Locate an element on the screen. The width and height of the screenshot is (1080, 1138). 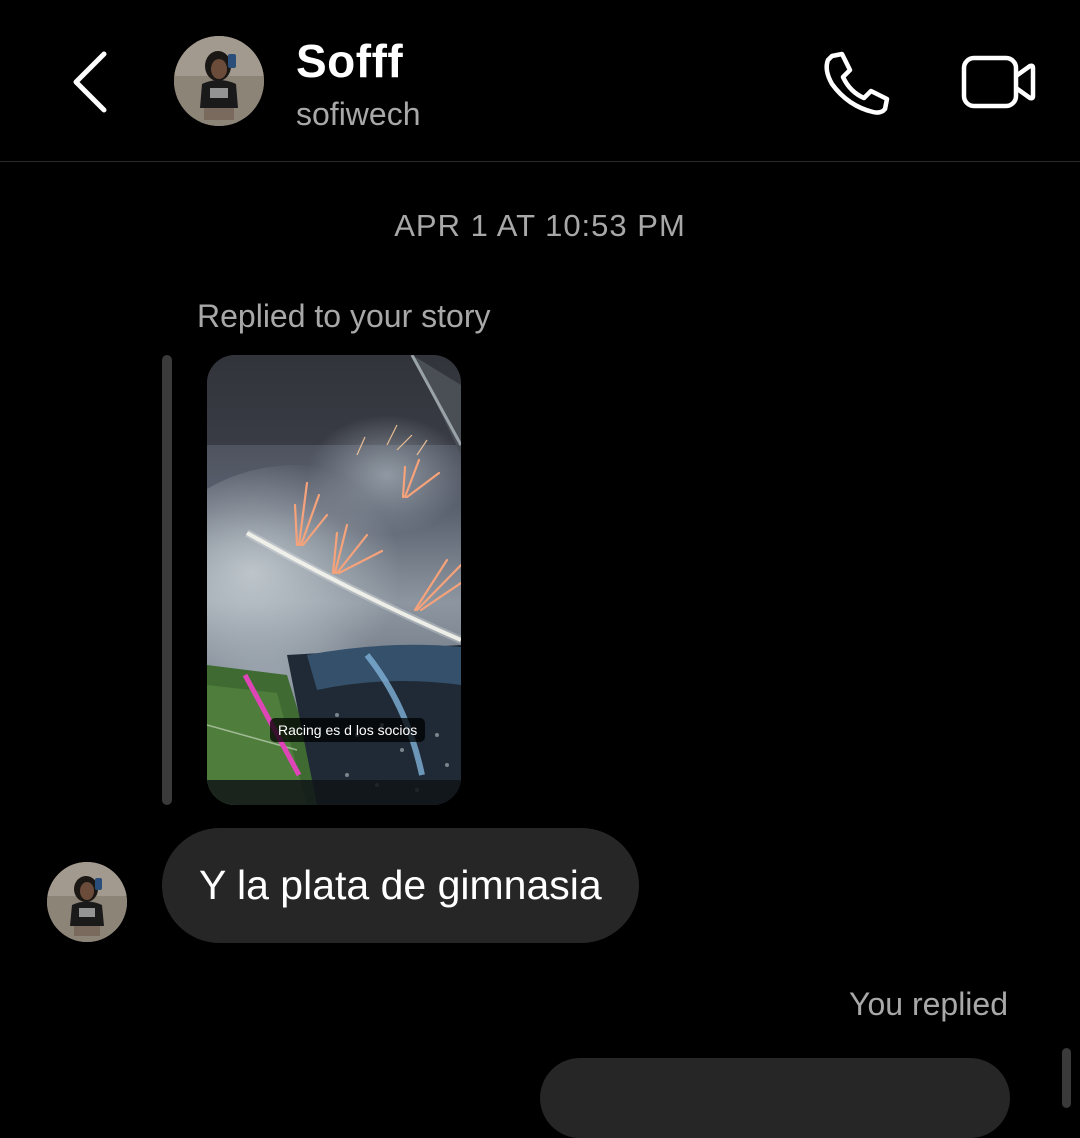
incoming-message-bubble: Y la plata de gimnasia is located at coordinates (400, 885).